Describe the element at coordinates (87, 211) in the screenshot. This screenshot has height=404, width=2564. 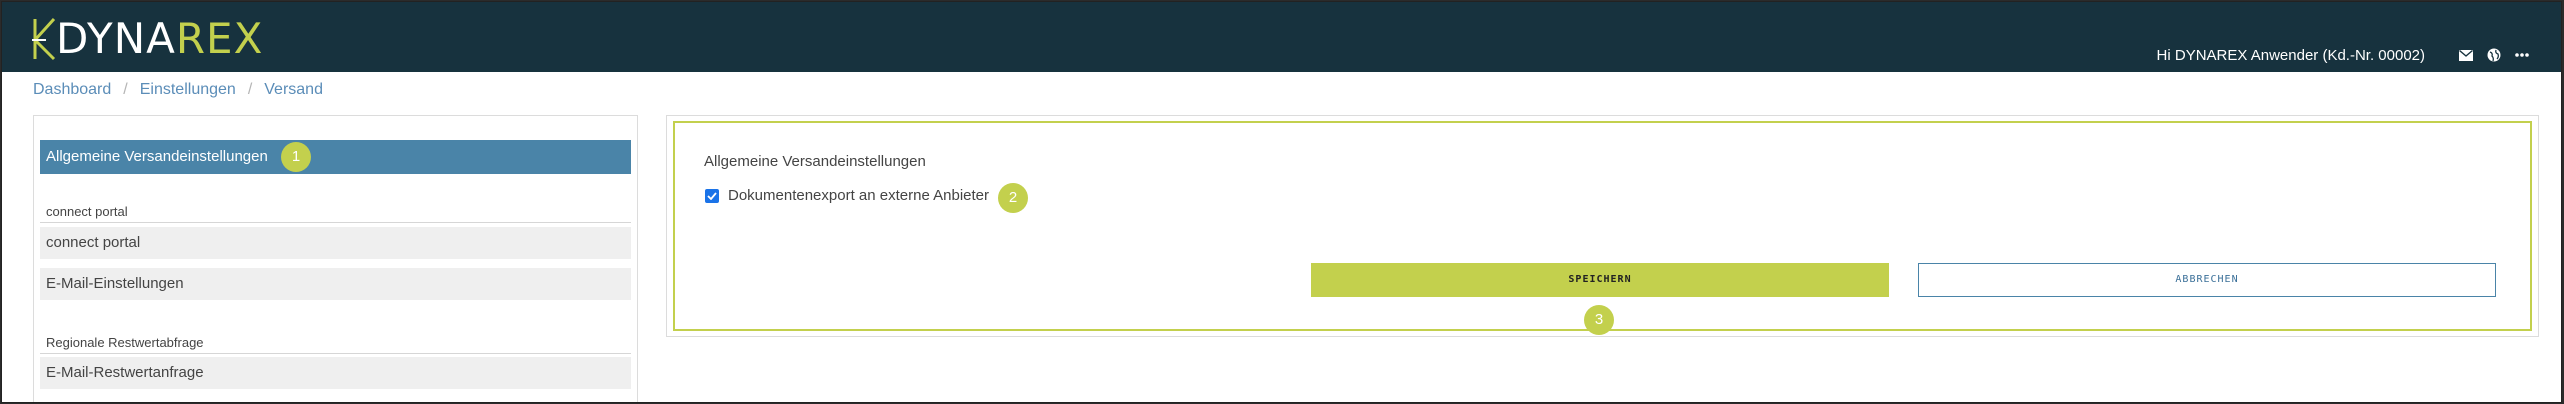
I see `sidebar-group-label: connect portal` at that location.